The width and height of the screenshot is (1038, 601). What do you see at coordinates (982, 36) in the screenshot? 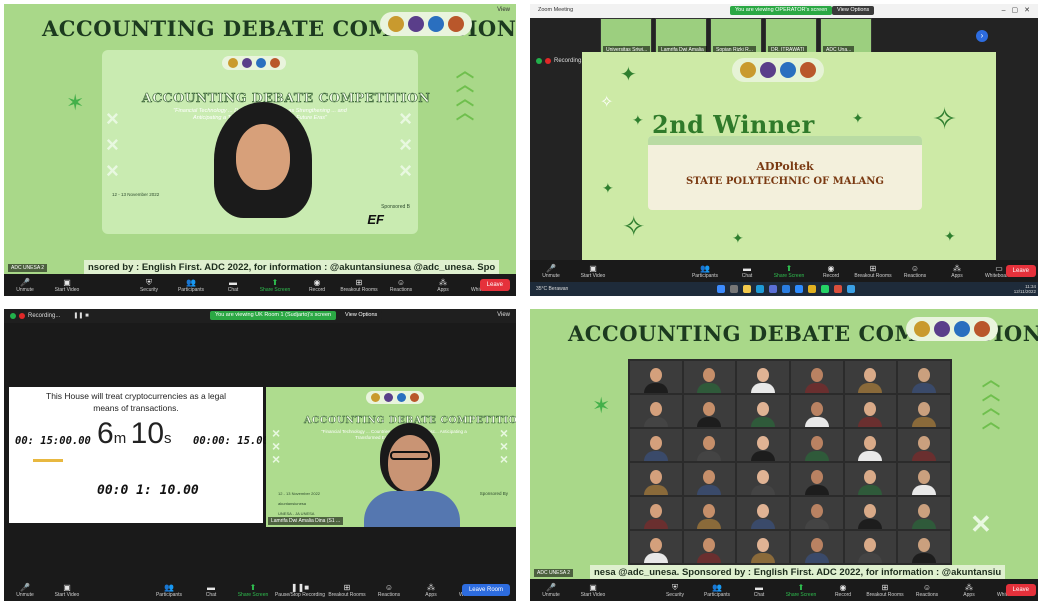
I see `next-page-arrow-icon: ›` at bounding box center [982, 36].